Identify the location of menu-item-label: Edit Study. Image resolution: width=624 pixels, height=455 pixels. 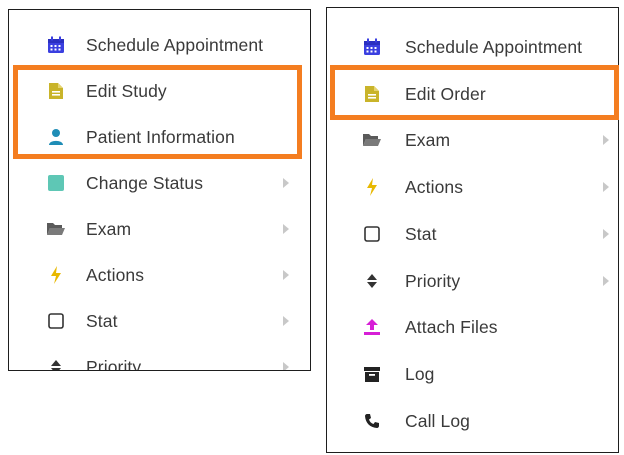
(126, 90).